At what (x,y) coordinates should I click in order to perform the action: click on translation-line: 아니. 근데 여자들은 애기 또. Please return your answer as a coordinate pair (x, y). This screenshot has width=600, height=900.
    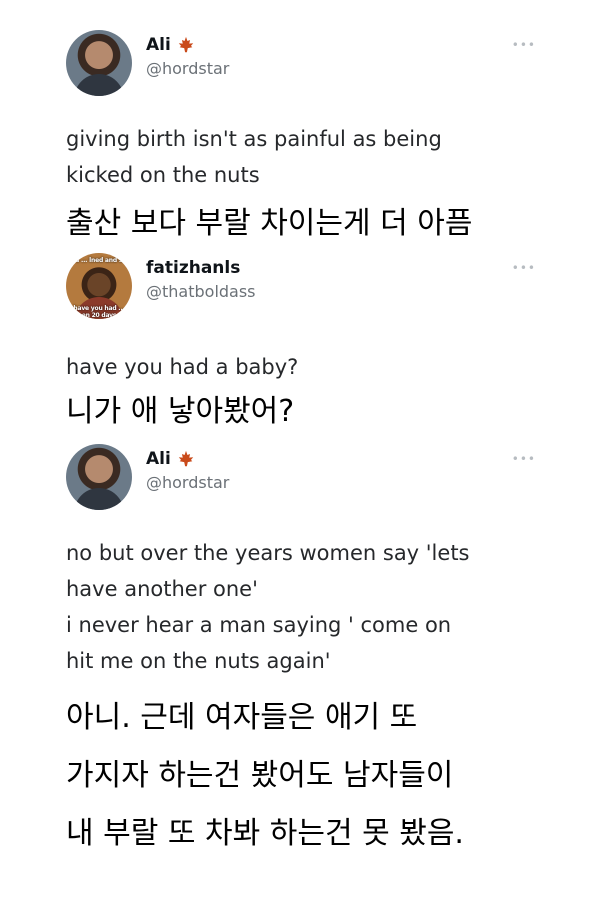
    Looking at the image, I should click on (242, 717).